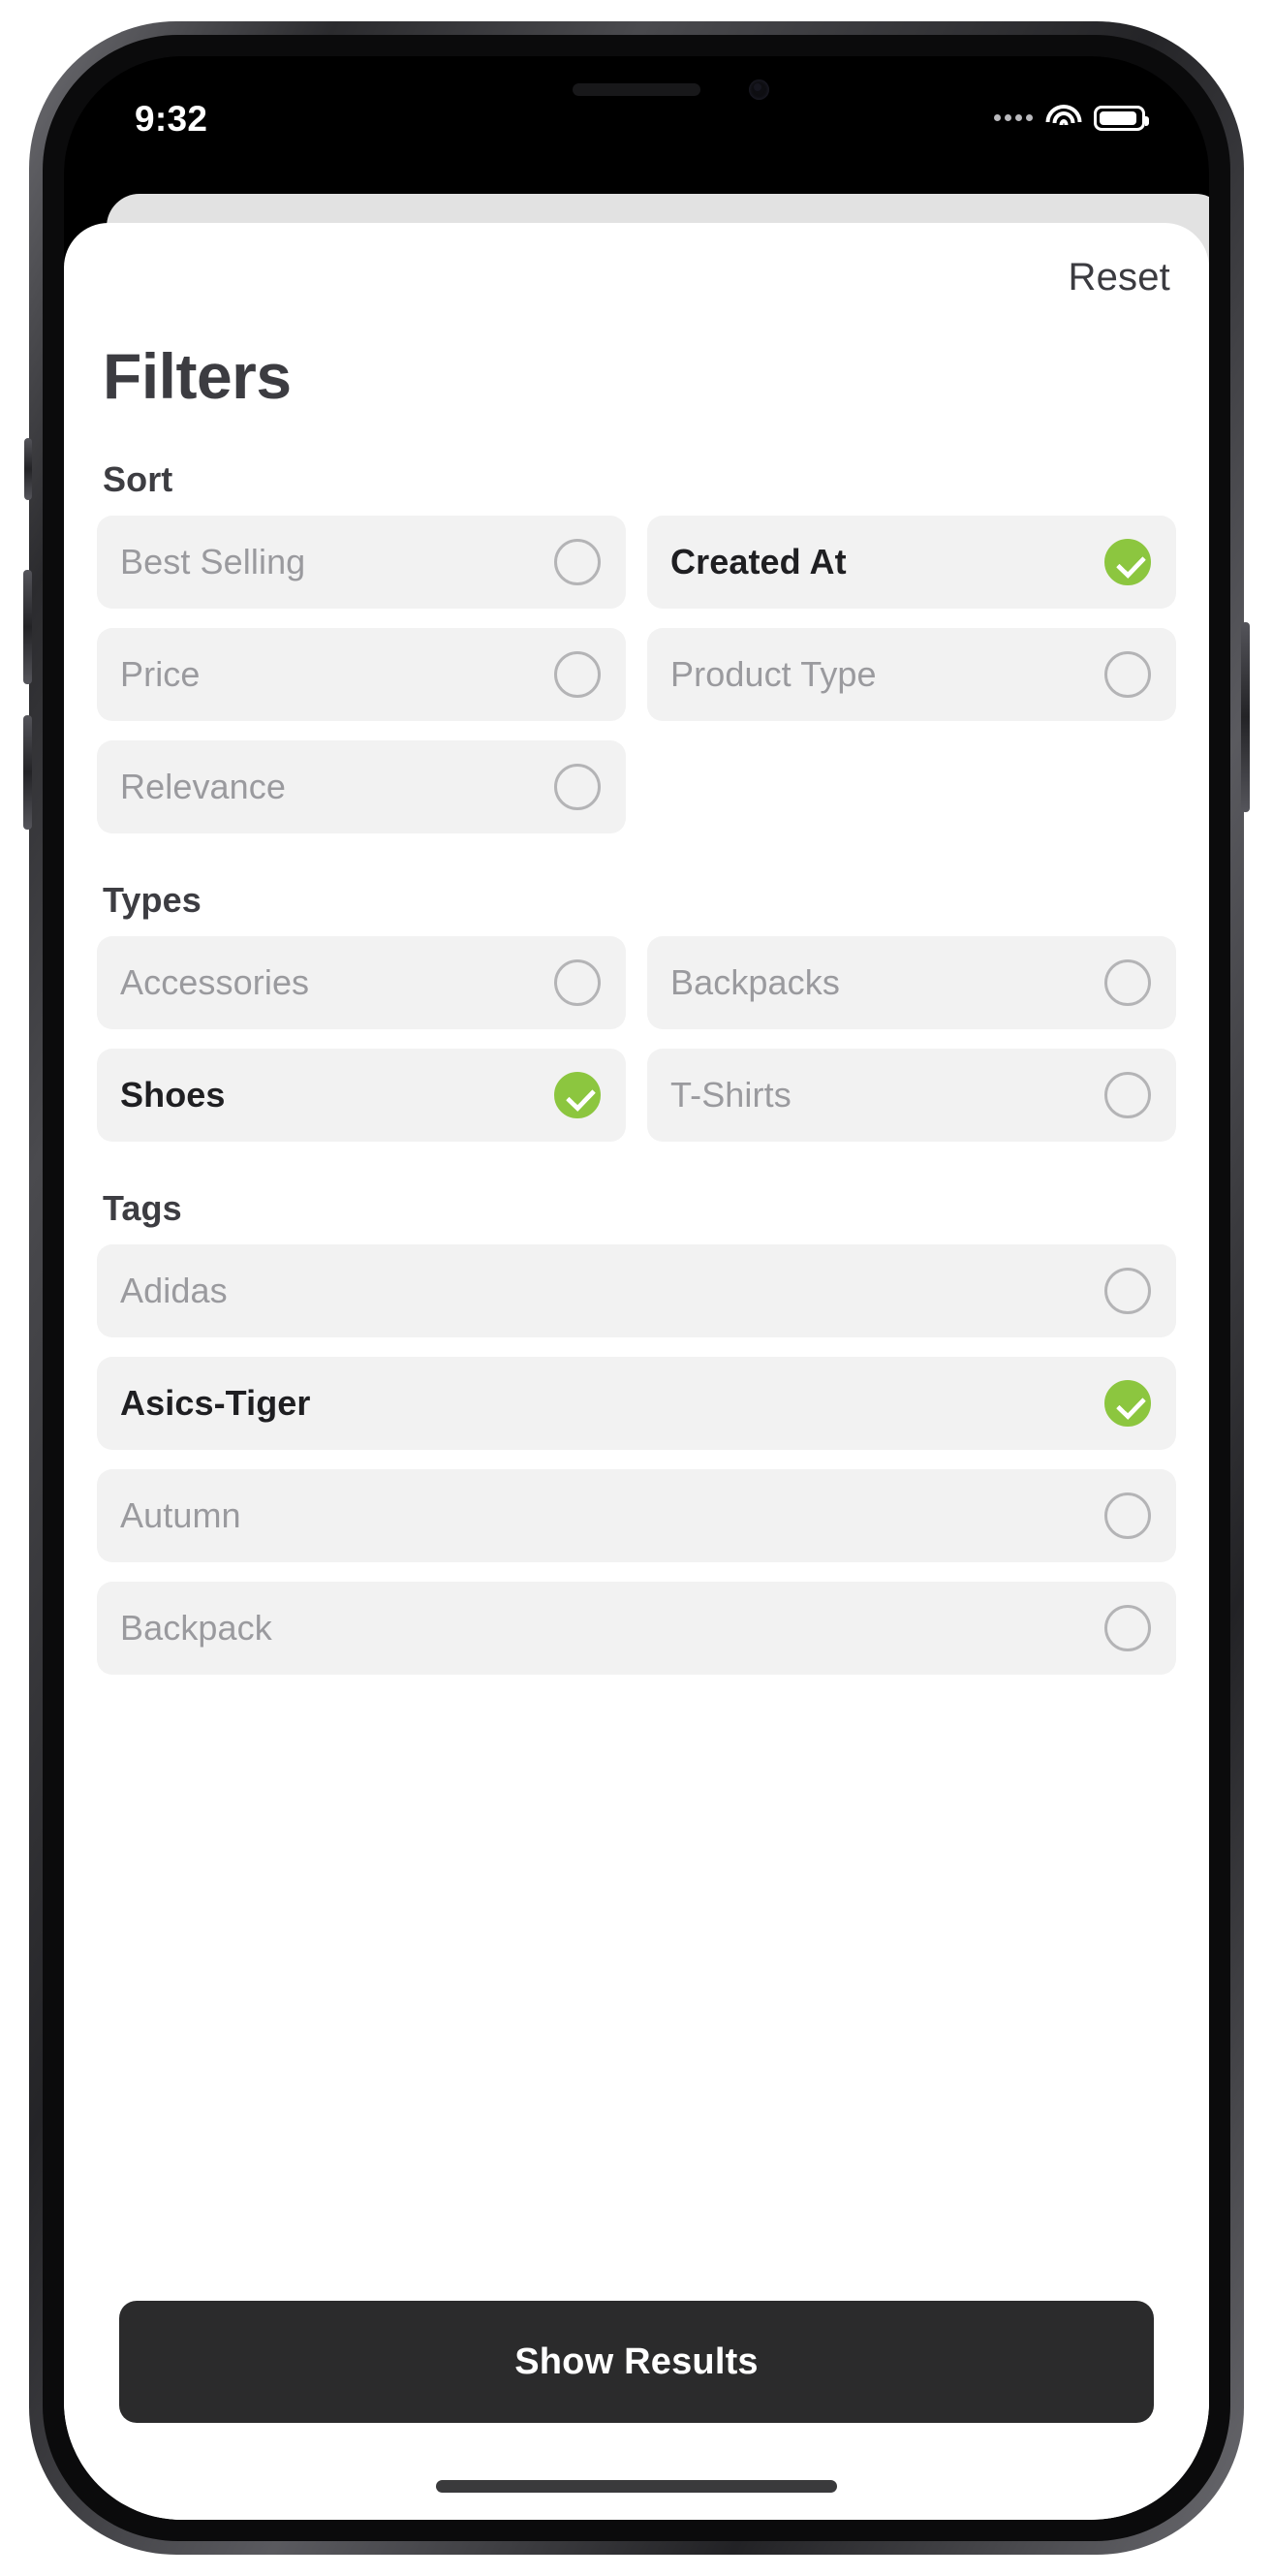 Image resolution: width=1273 pixels, height=2576 pixels. Describe the element at coordinates (911, 1095) in the screenshot. I see `filter-option-chip: T-Shirts` at that location.